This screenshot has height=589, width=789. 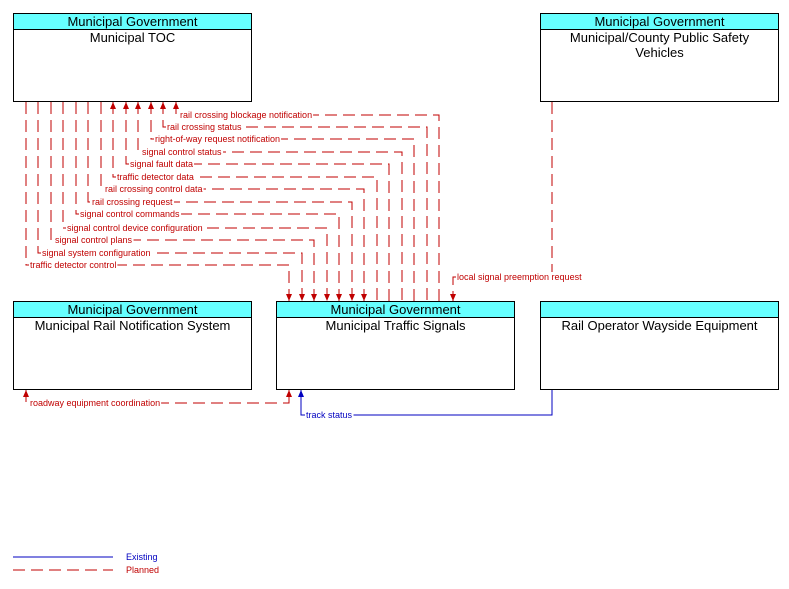 What do you see at coordinates (94, 240) in the screenshot?
I see `flow-label: signal control plans` at bounding box center [94, 240].